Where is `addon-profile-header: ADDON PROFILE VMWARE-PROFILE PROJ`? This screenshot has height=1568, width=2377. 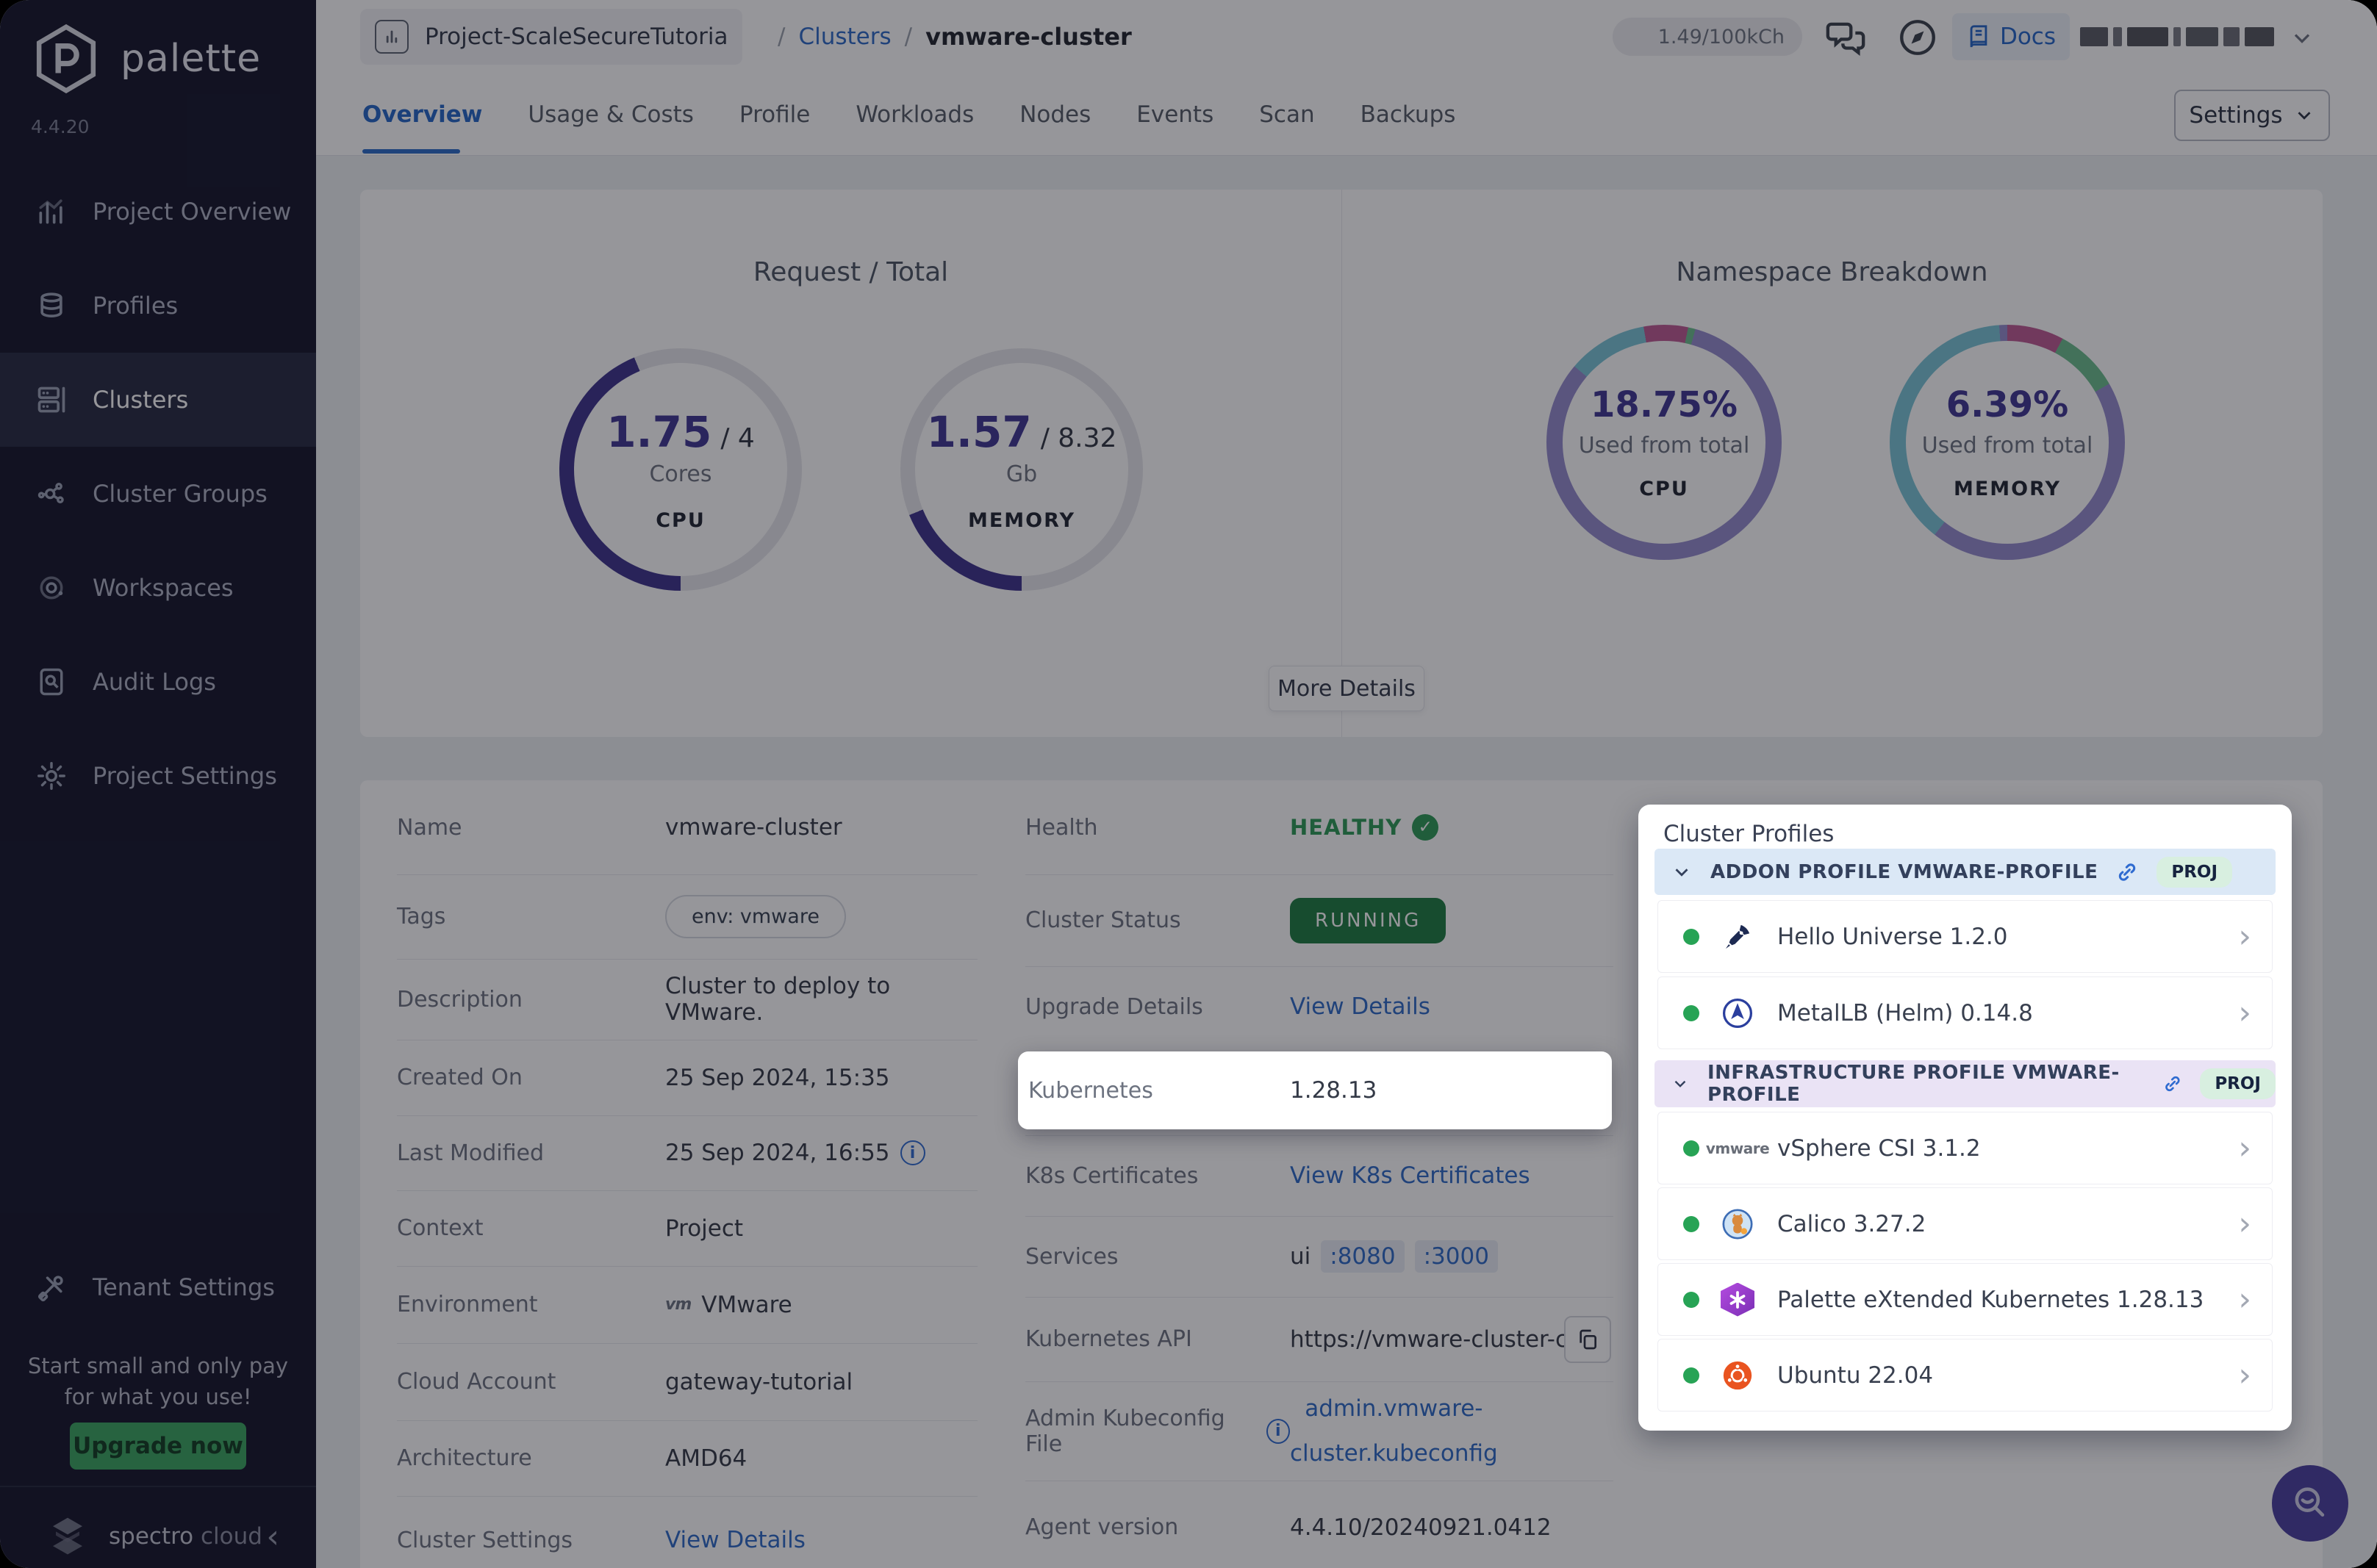
addon-profile-header: ADDON PROFILE VMWARE-PROFILE PROJ is located at coordinates (1965, 872).